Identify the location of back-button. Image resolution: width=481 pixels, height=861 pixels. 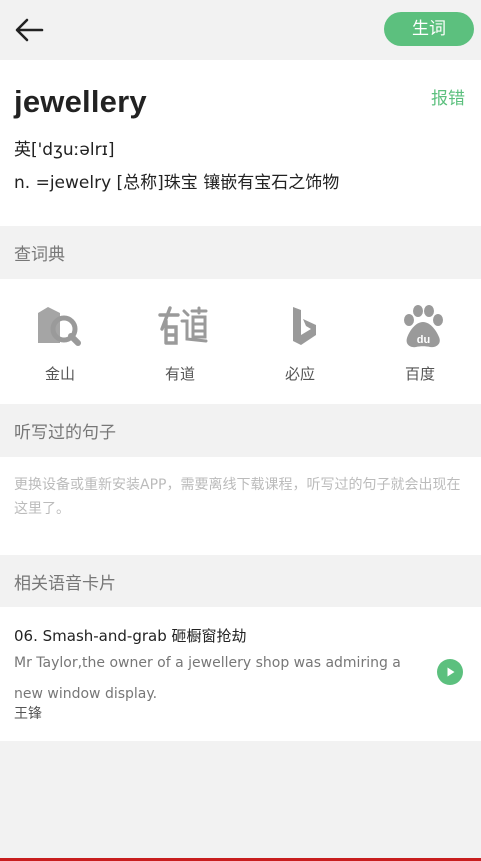
(30, 30).